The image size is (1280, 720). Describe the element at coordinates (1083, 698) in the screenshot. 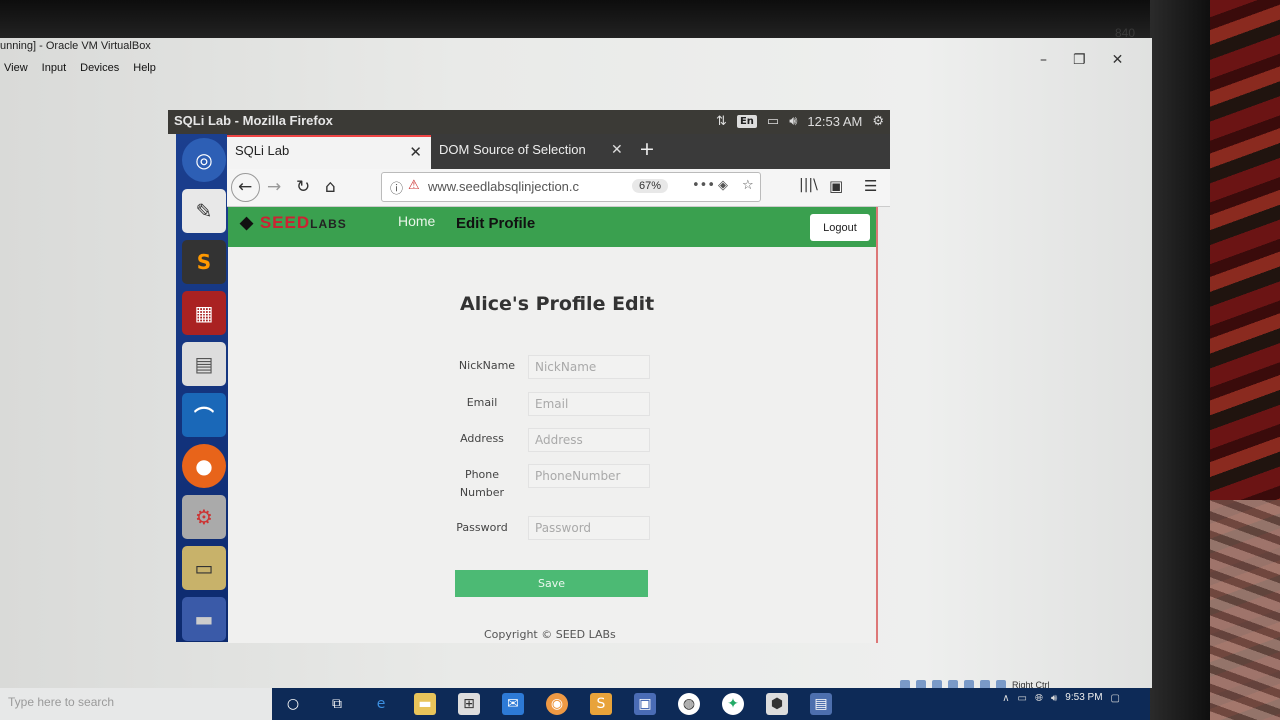

I see `taskbar-clock: 9:53 PM` at that location.